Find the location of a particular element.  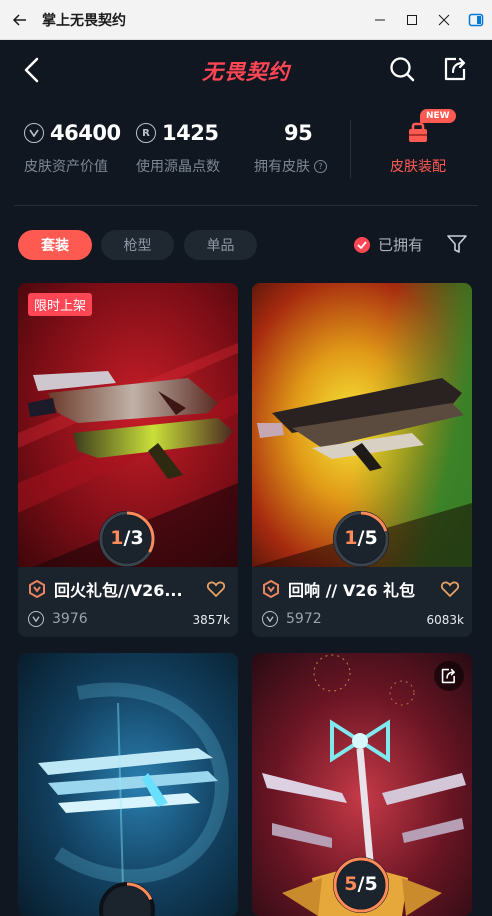

maximize-button is located at coordinates (412, 20).